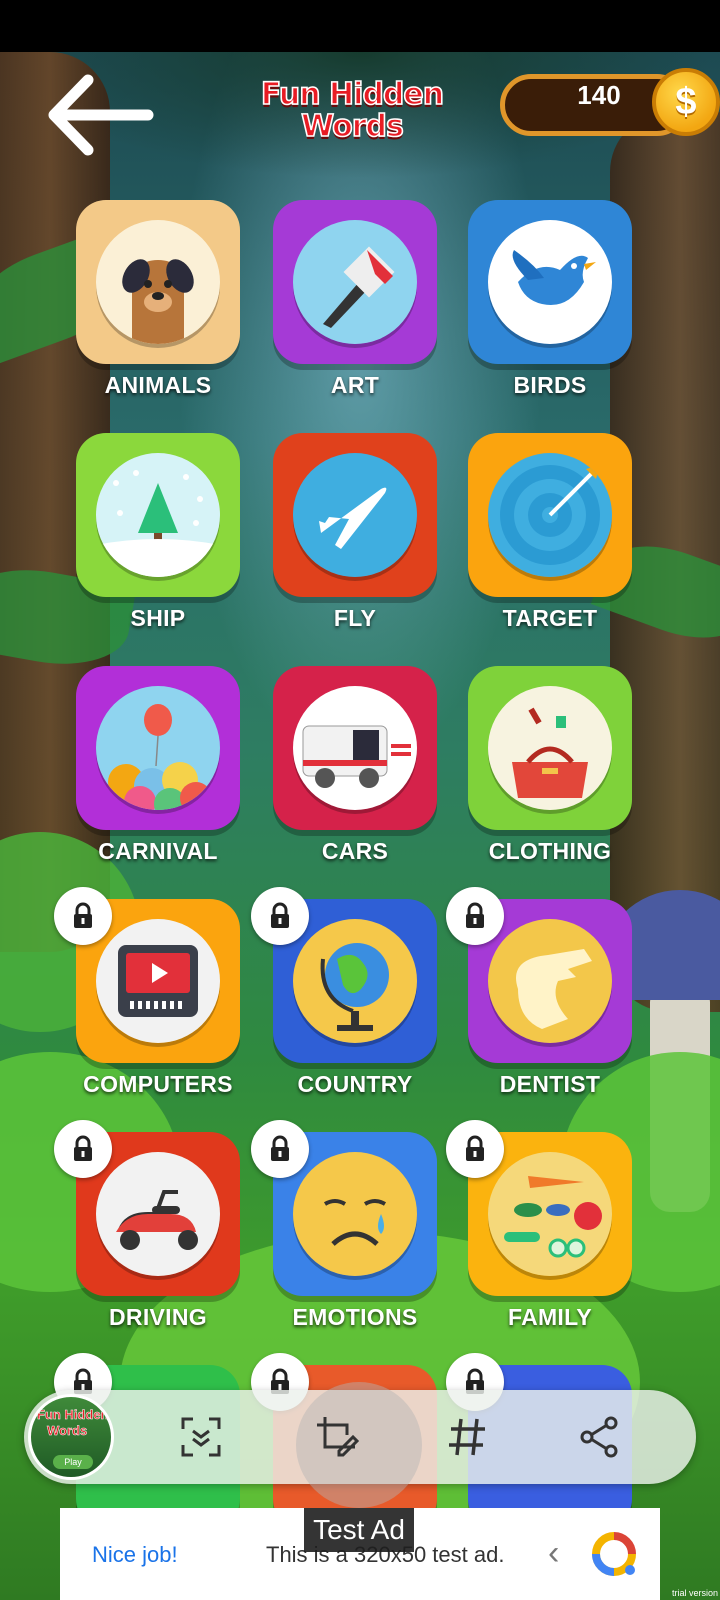 The image size is (720, 1600). Describe the element at coordinates (158, 1084) in the screenshot. I see `category-label: COMPUTERS` at that location.